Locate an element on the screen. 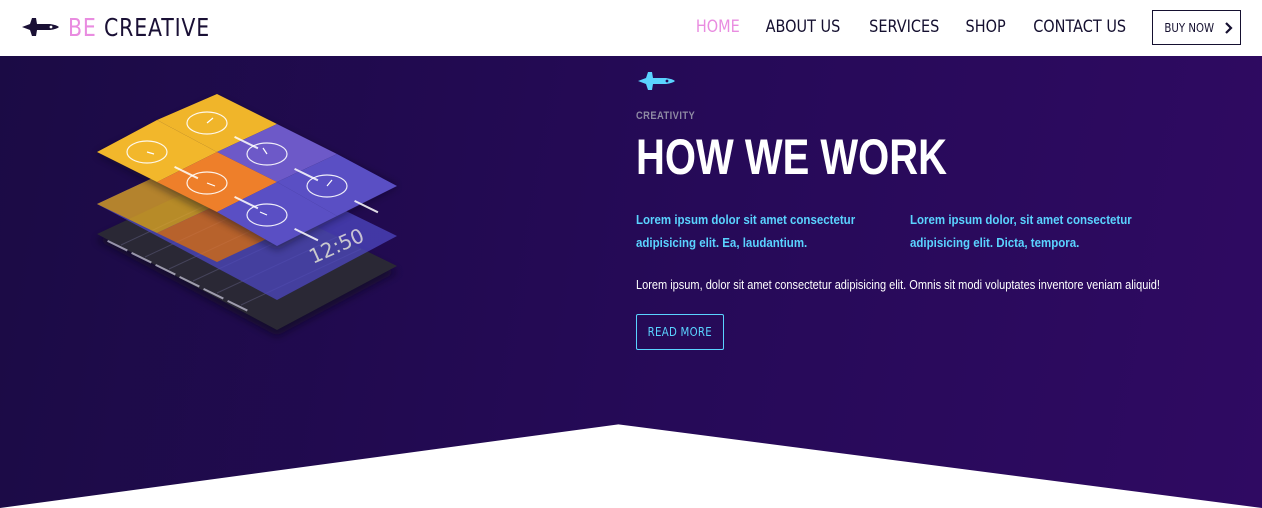 The image size is (1262, 508). chevron-right-icon is located at coordinates (1229, 27).